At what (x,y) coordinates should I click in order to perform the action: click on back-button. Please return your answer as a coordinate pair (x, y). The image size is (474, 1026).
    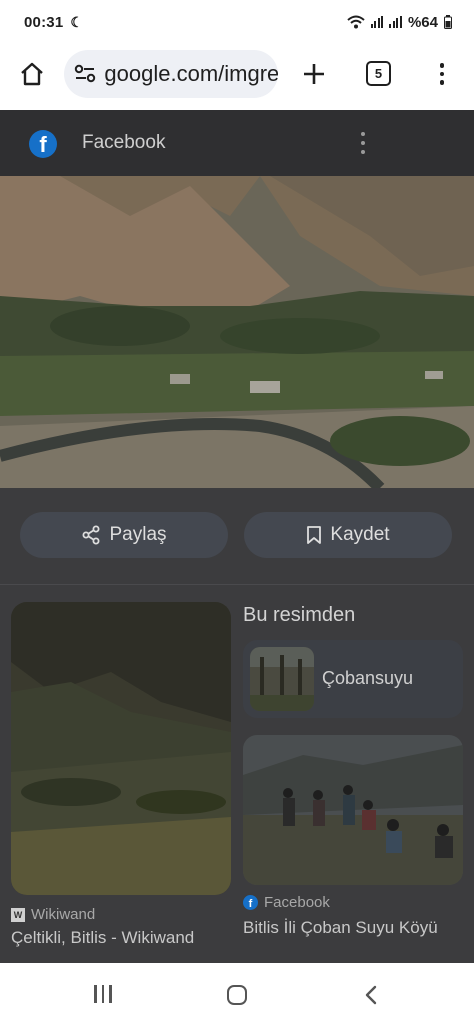
    Looking at the image, I should click on (372, 995).